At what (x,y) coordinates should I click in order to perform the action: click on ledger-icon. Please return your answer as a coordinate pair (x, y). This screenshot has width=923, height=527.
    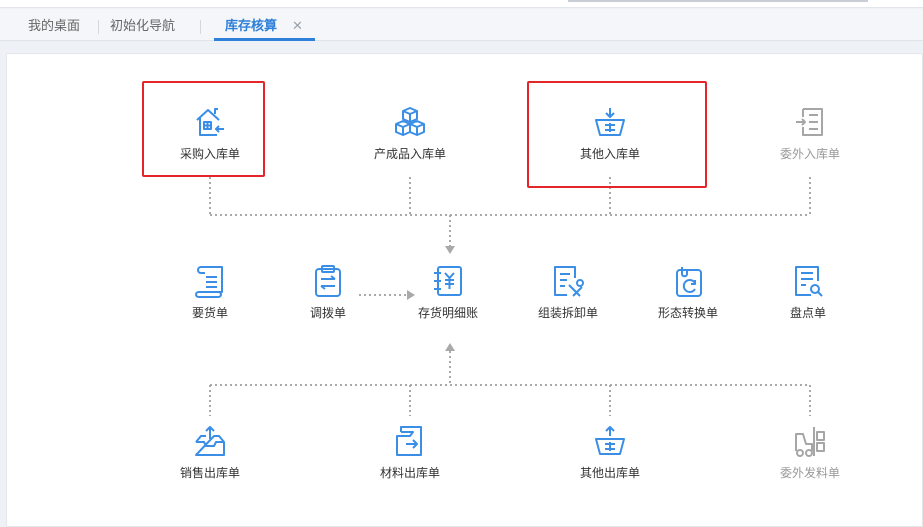
    Looking at the image, I should click on (448, 281).